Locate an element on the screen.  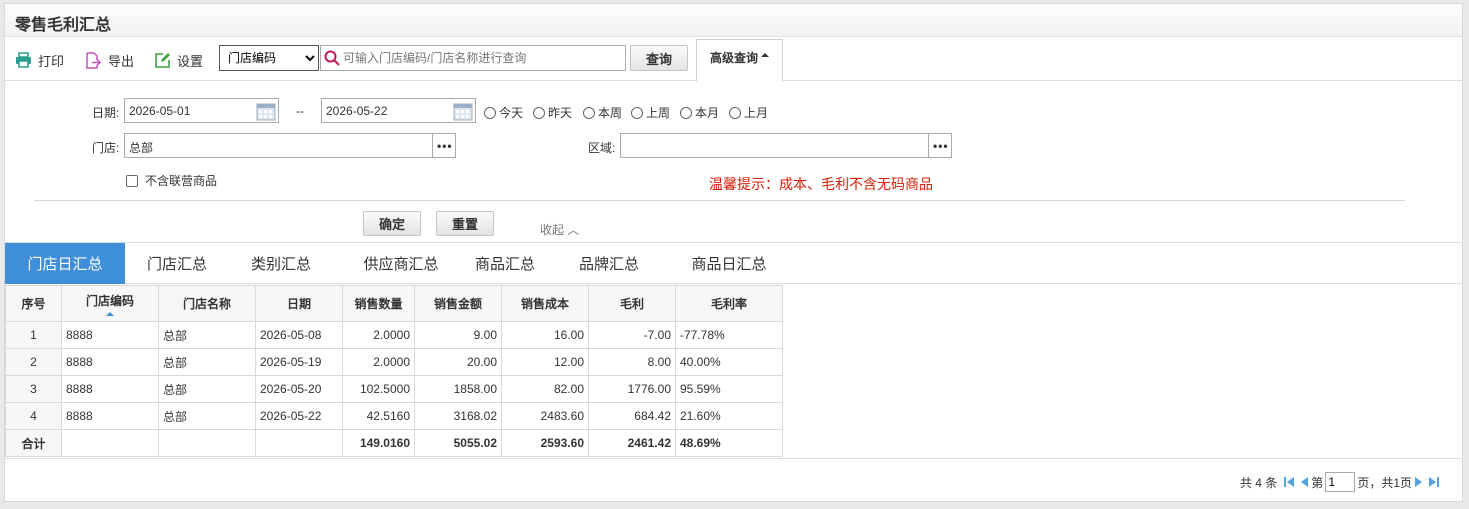
col-header-margin: 毛利率 is located at coordinates (729, 303).